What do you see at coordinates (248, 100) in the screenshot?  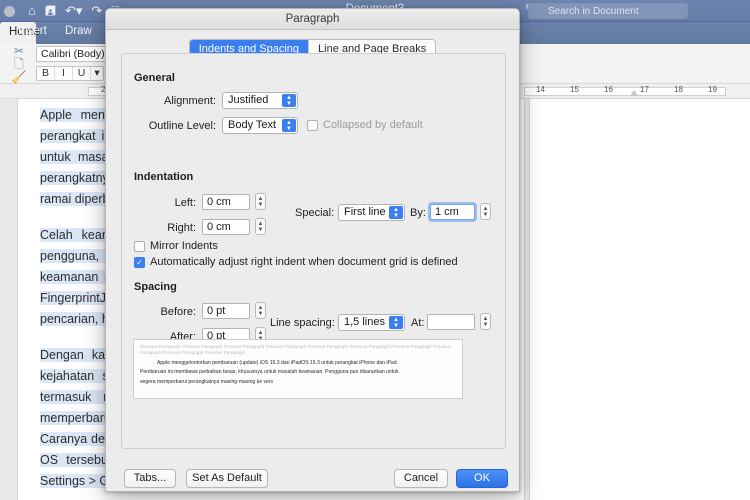 I see `alignment-value: Justified` at bounding box center [248, 100].